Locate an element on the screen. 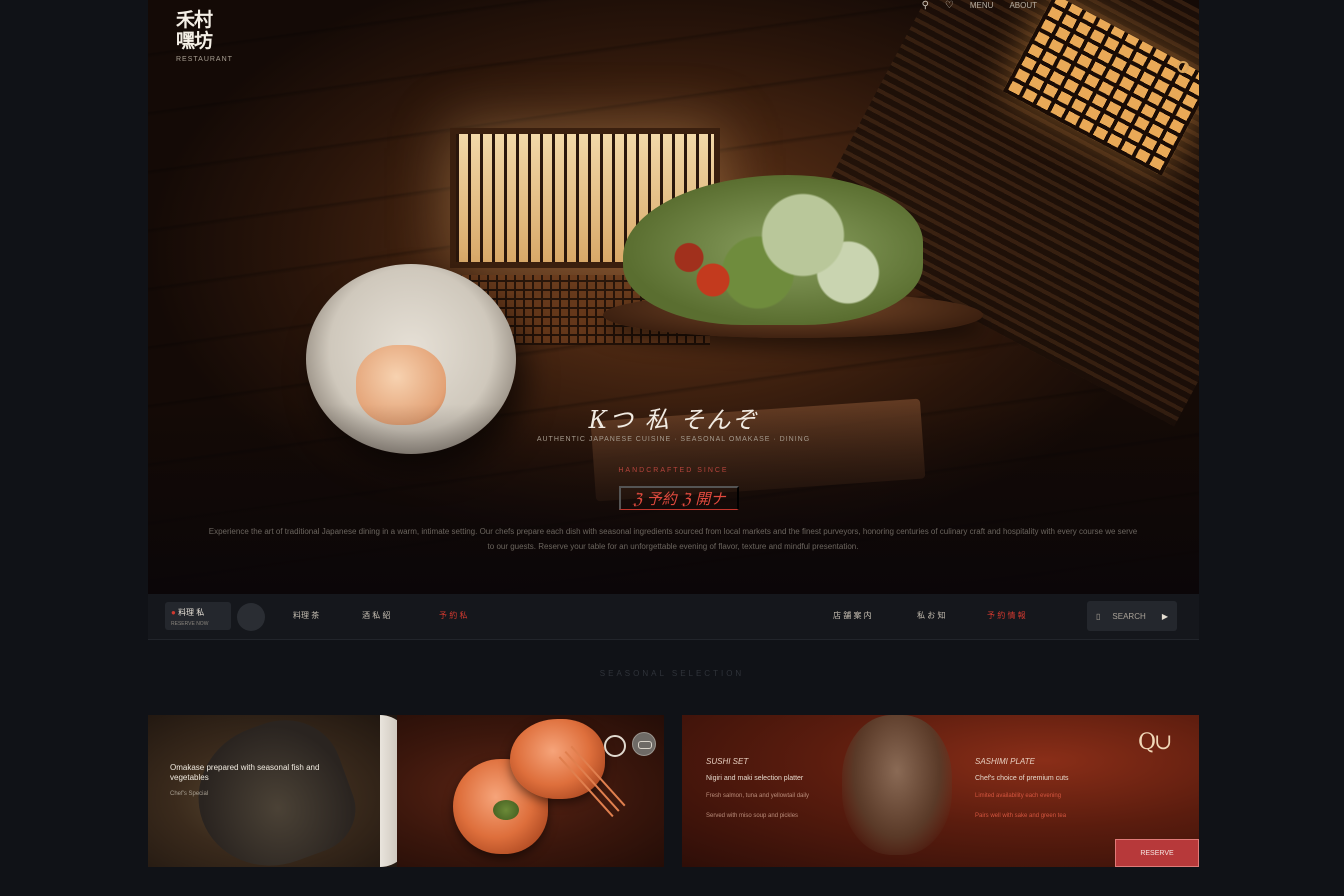 This screenshot has width=1344, height=896. brand: 禾村 嘿坊 RESTAURANT is located at coordinates (204, 37).